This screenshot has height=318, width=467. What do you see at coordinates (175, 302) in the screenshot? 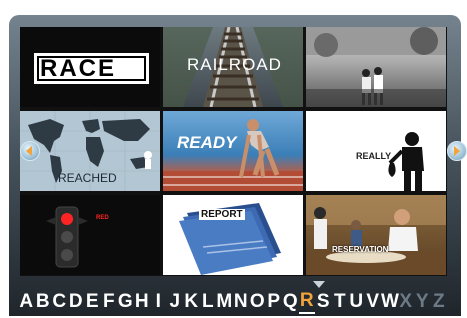
I see `letter-j: J` at bounding box center [175, 302].